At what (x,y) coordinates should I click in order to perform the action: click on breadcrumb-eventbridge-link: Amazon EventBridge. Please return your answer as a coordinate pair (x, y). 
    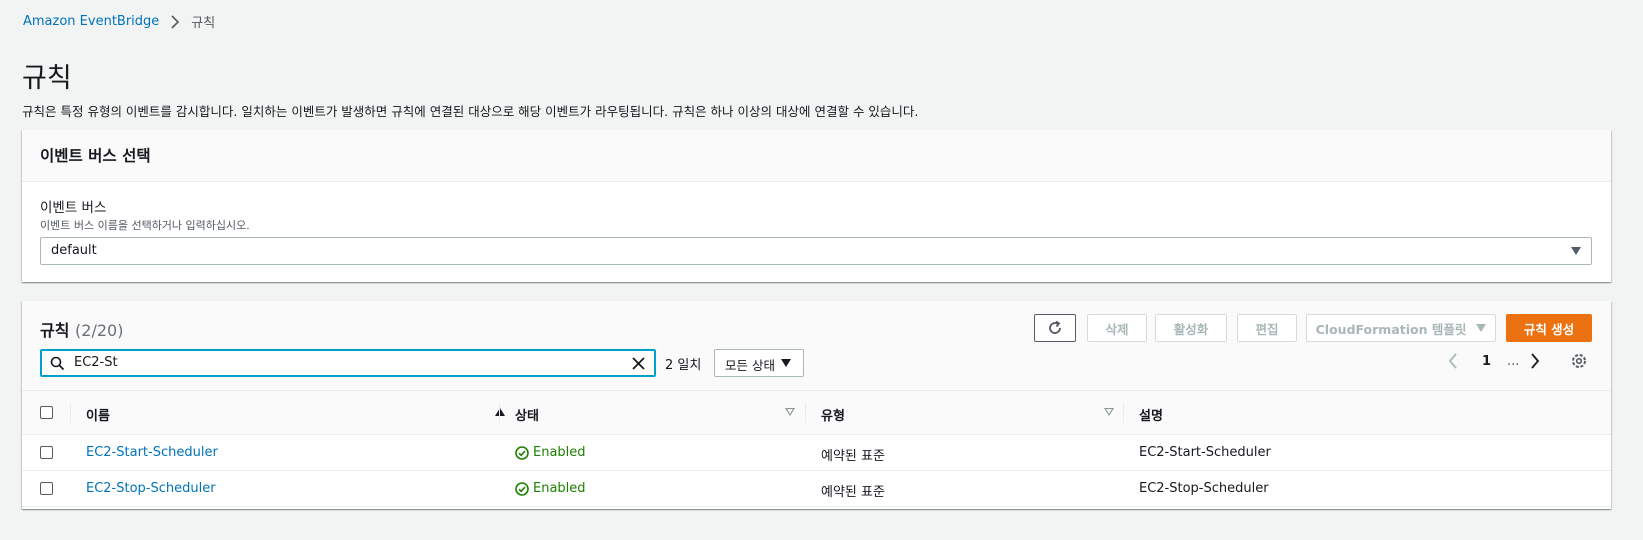
    Looking at the image, I should click on (91, 21).